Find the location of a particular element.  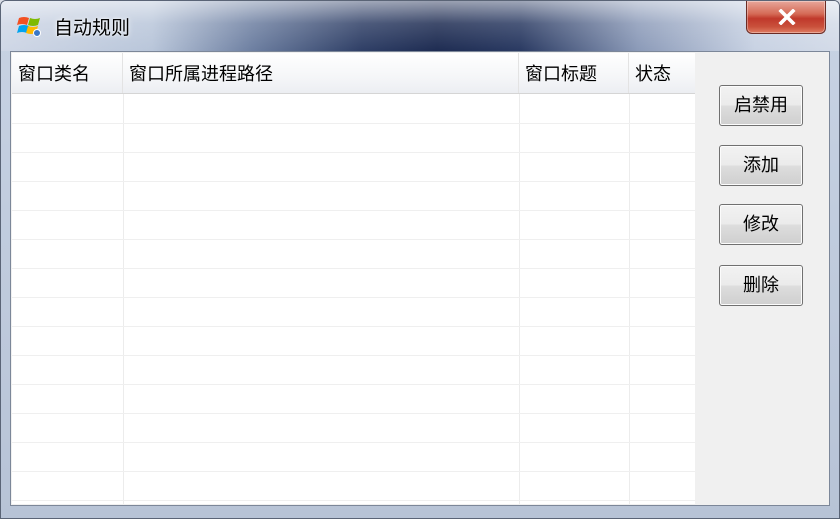

title-bar: 自动规则 is located at coordinates (420, 26).